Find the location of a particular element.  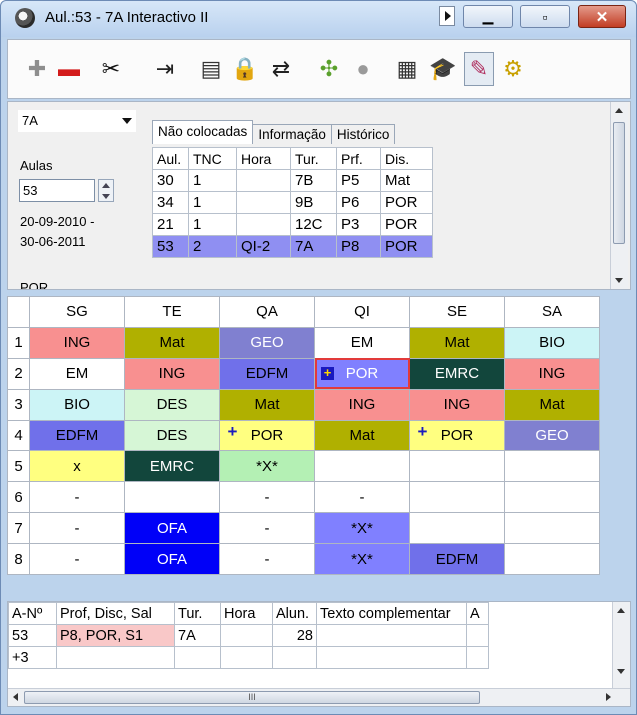

groups-row: +3 is located at coordinates (248, 657).